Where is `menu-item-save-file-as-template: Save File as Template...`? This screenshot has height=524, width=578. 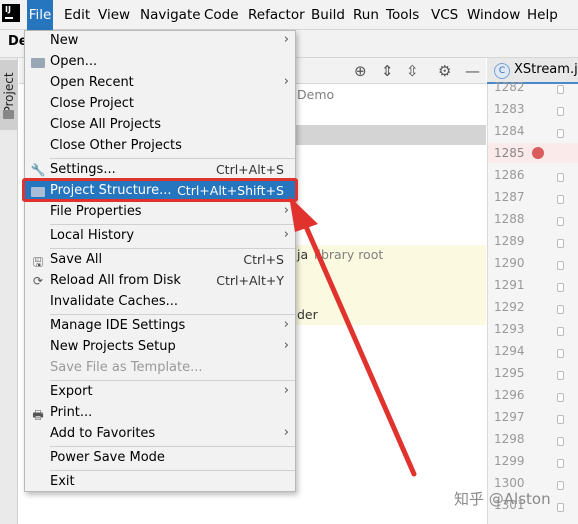 menu-item-save-file-as-template: Save File as Template... is located at coordinates (126, 367).